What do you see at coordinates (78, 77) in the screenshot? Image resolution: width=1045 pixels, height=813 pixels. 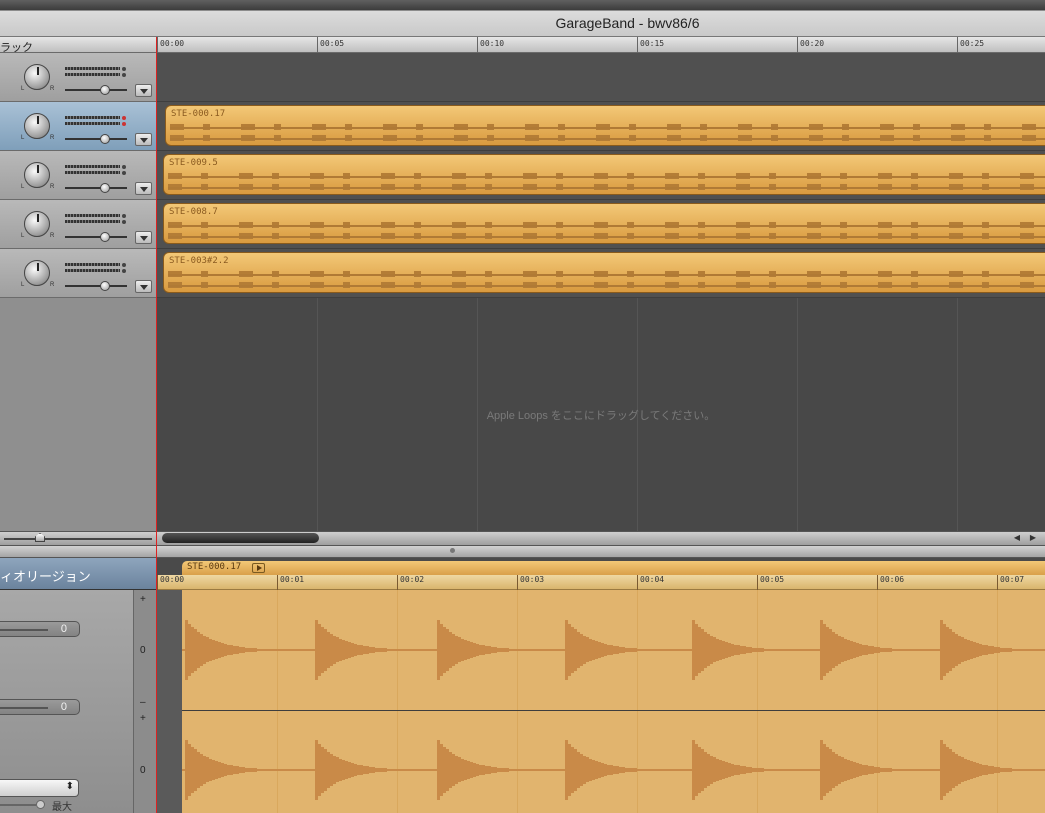 I see `track-header-1: L R` at bounding box center [78, 77].